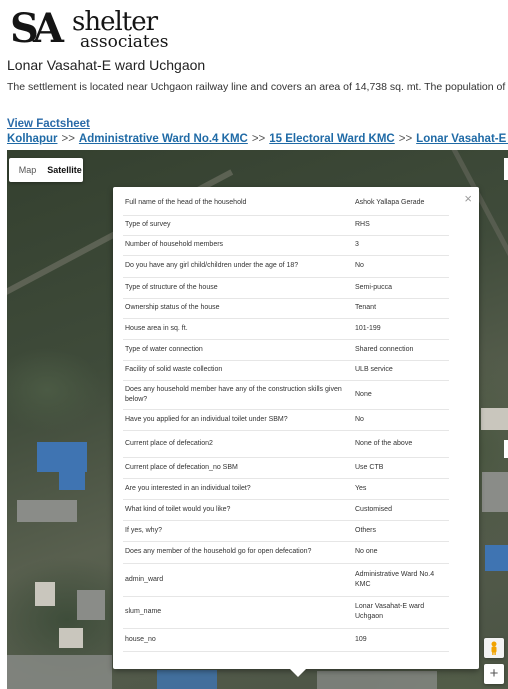  I want to click on field-value: 109, so click(400, 640).